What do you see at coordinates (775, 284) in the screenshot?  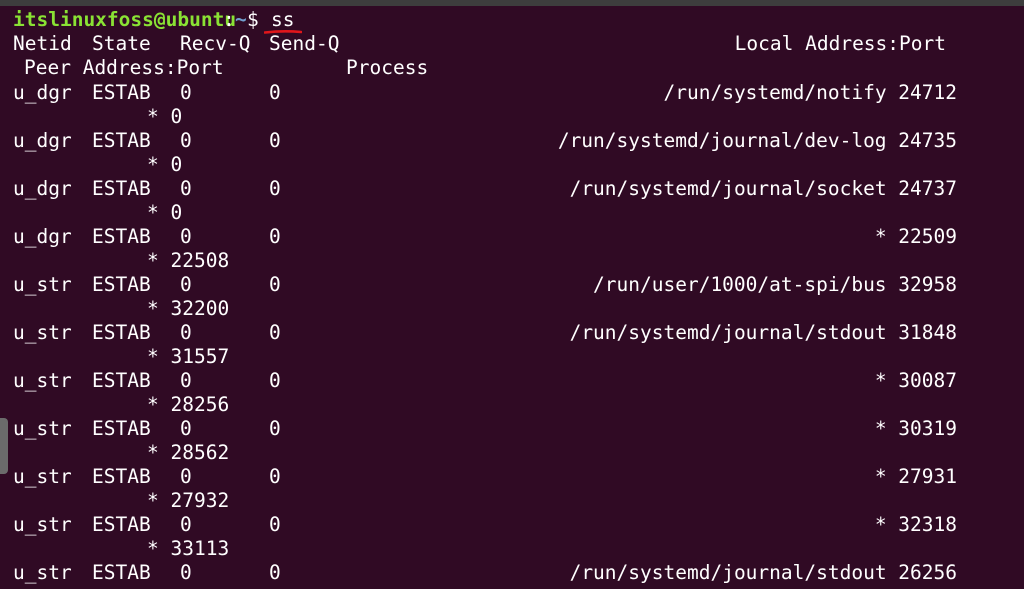 I see `local-address-cell: /run/user/1000/at-spi/bus 32958` at bounding box center [775, 284].